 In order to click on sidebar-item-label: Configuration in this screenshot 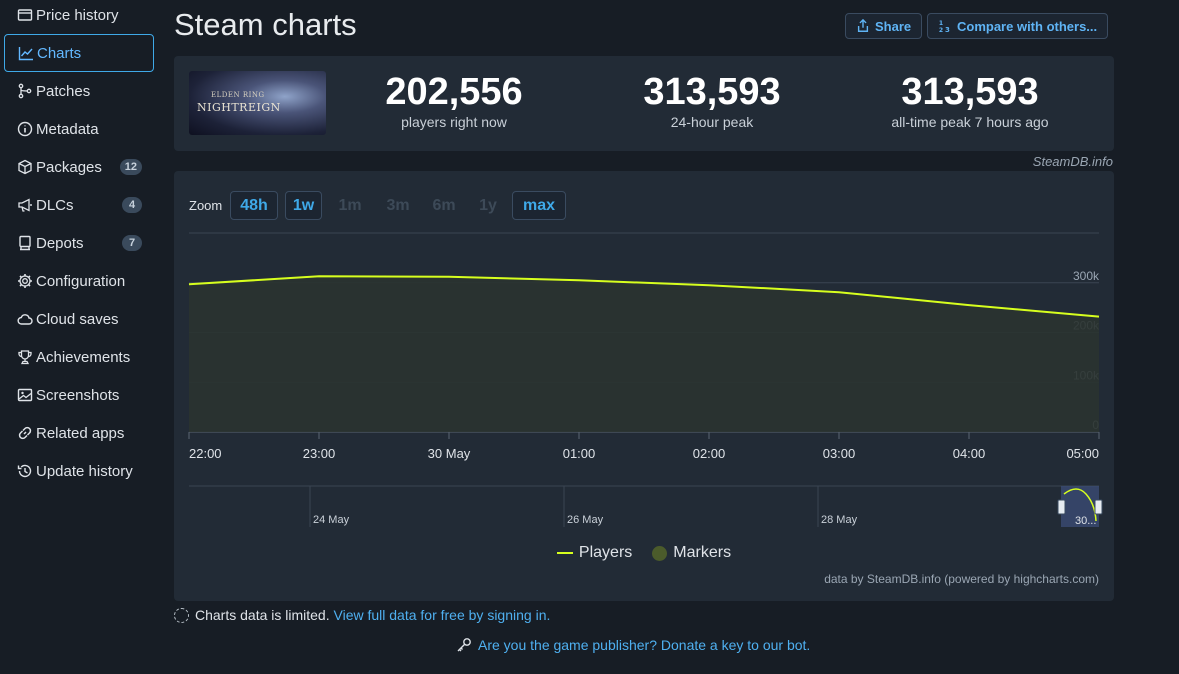, I will do `click(81, 281)`.